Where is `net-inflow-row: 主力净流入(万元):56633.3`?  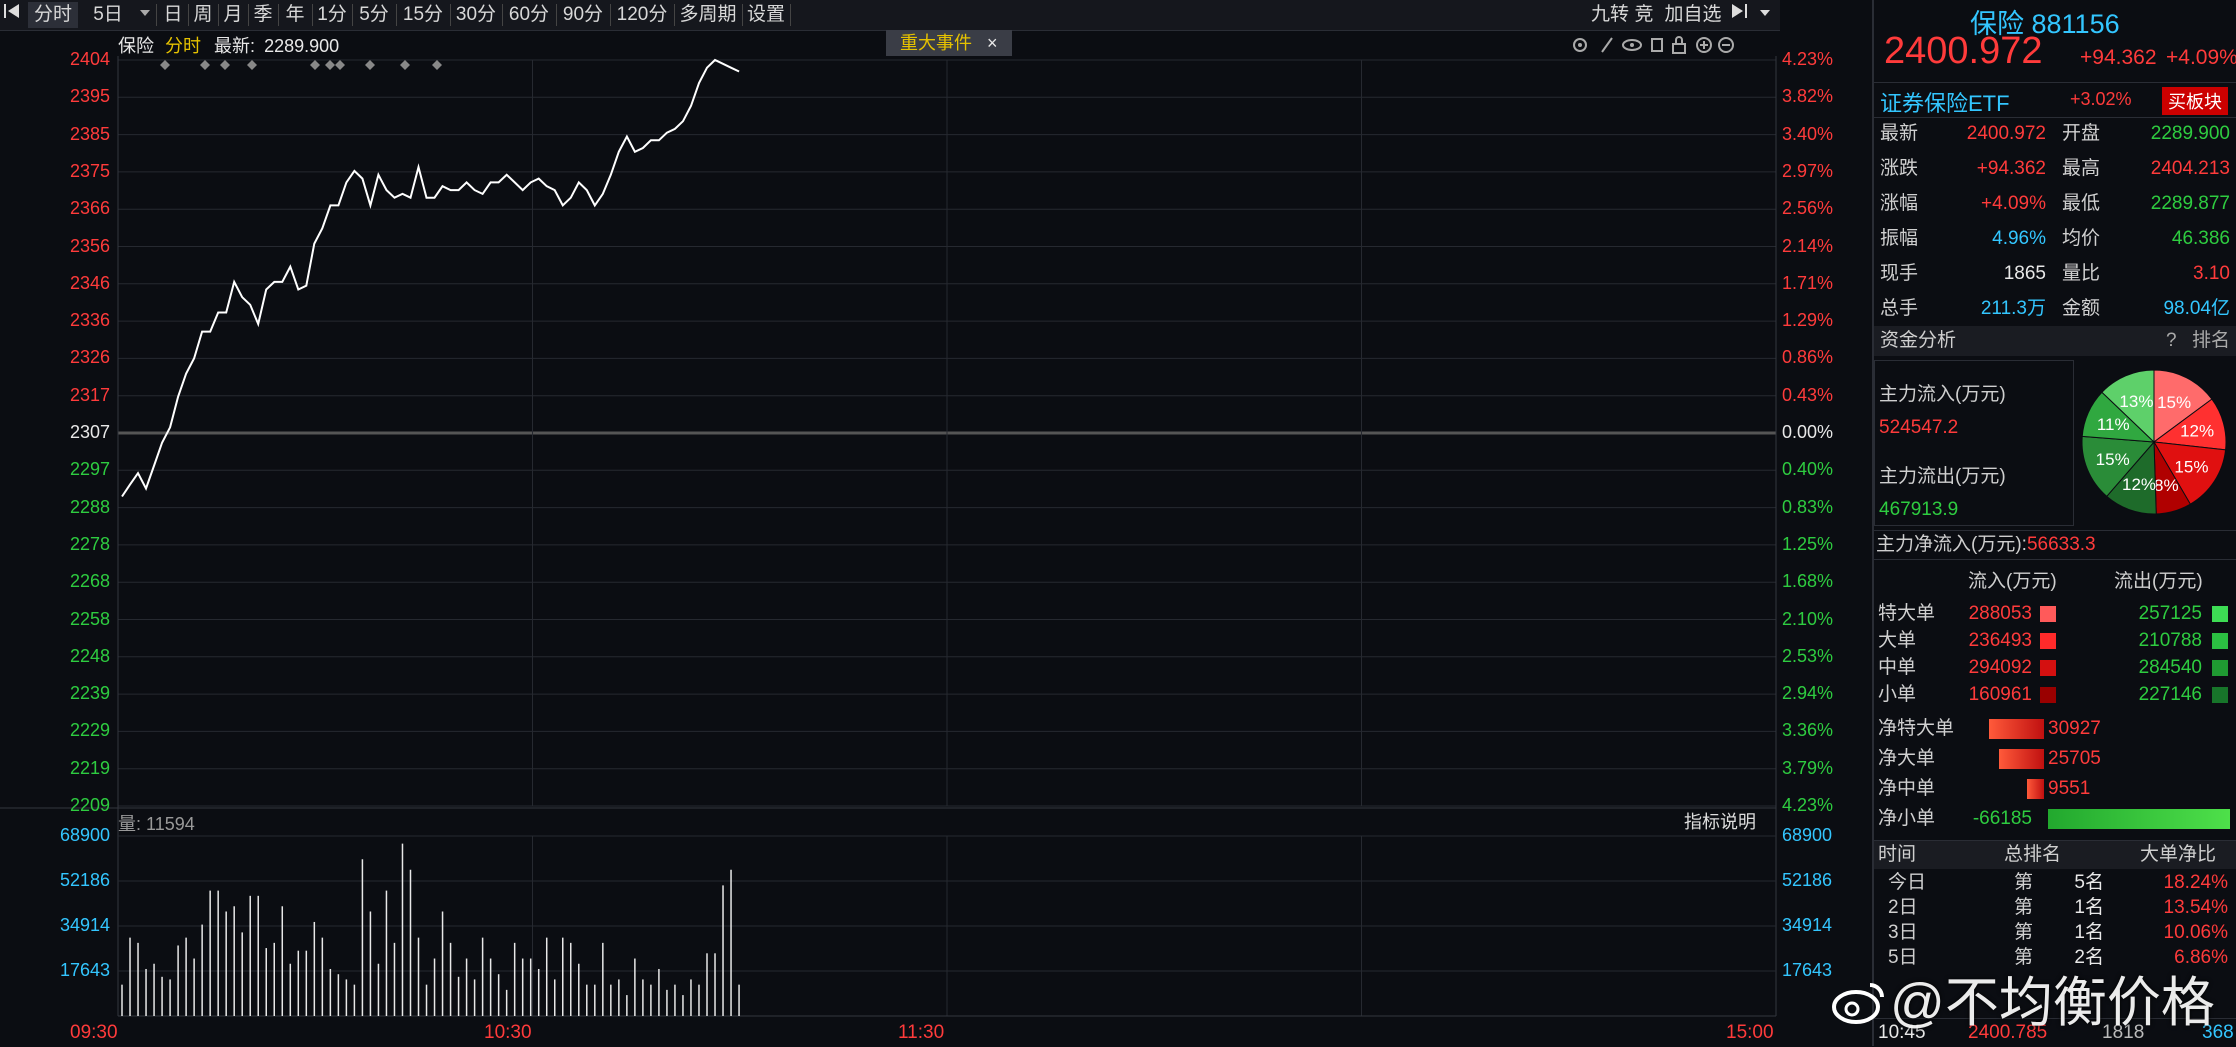 net-inflow-row: 主力净流入(万元):56633.3 is located at coordinates (2055, 545).